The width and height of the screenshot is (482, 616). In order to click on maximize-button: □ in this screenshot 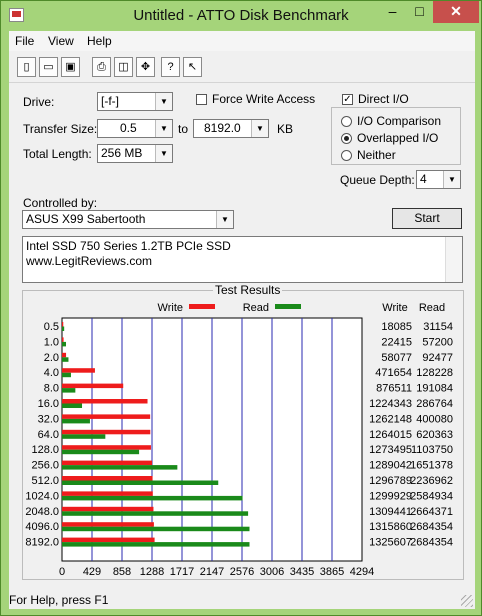, I will do `click(419, 12)`.